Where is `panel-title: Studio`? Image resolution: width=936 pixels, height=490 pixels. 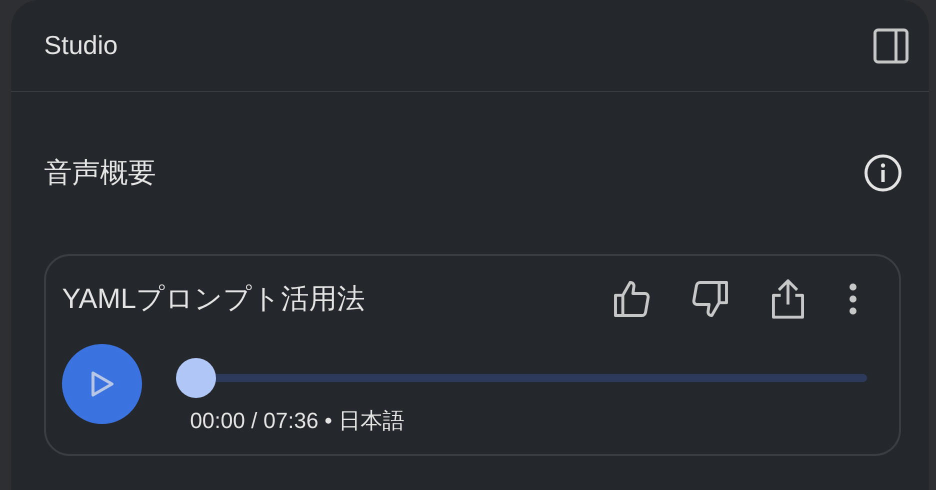 panel-title: Studio is located at coordinates (81, 45).